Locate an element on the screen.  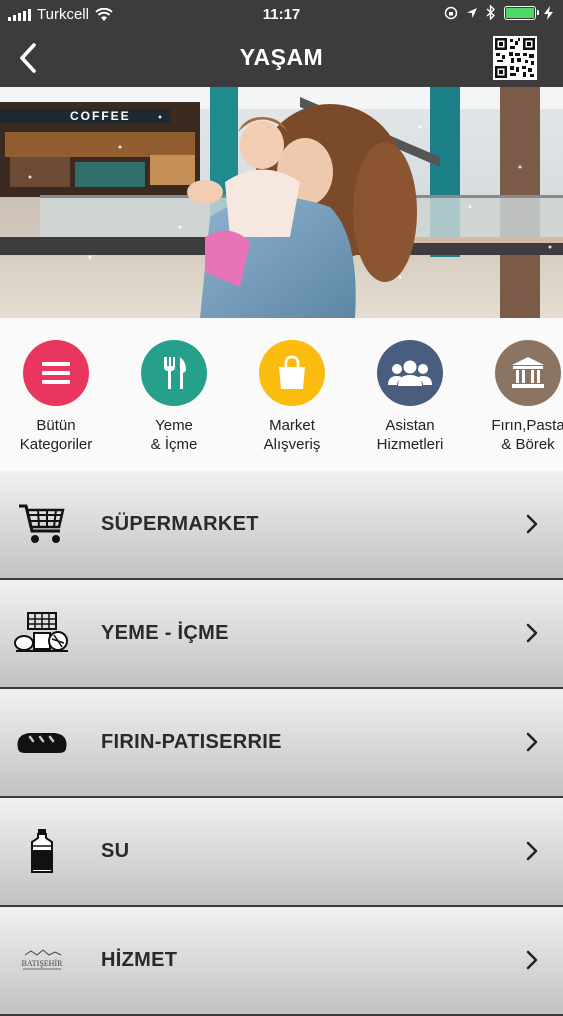
category-bakery: Fırın,Pasta & Börek is located at coordinates (516, 397).